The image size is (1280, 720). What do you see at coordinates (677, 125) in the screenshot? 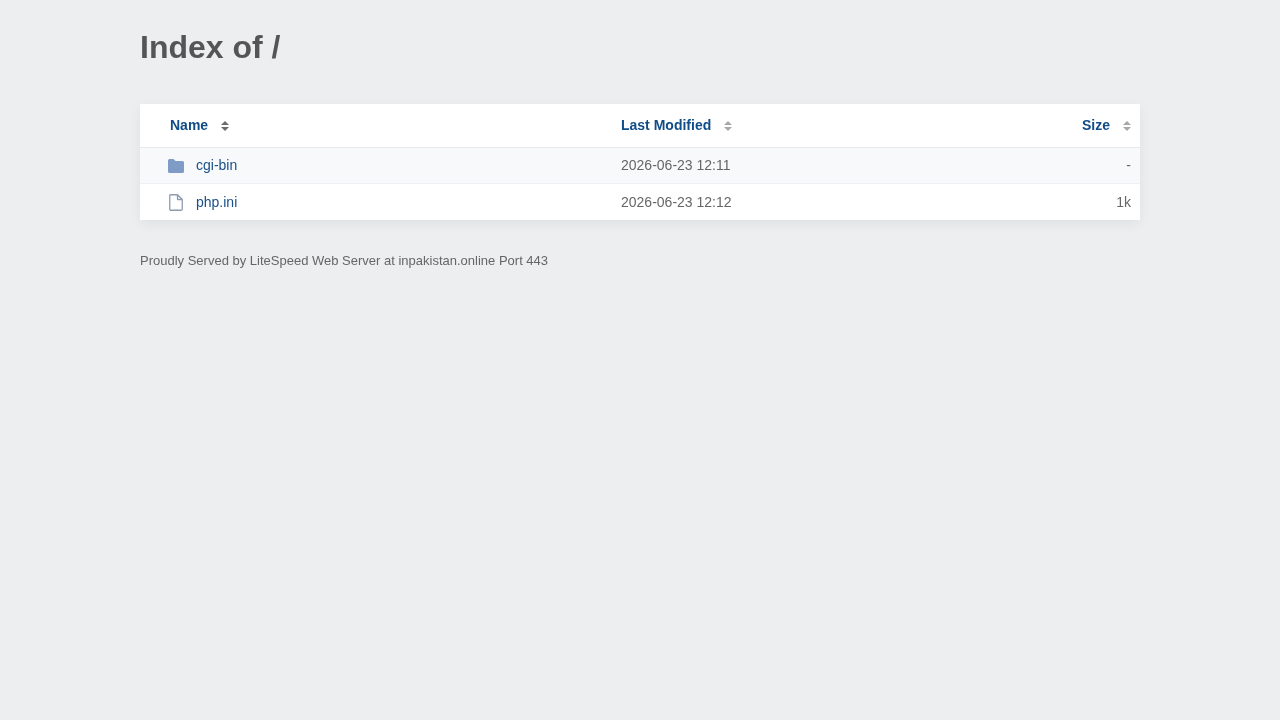
I see `column-header: Last Modified` at bounding box center [677, 125].